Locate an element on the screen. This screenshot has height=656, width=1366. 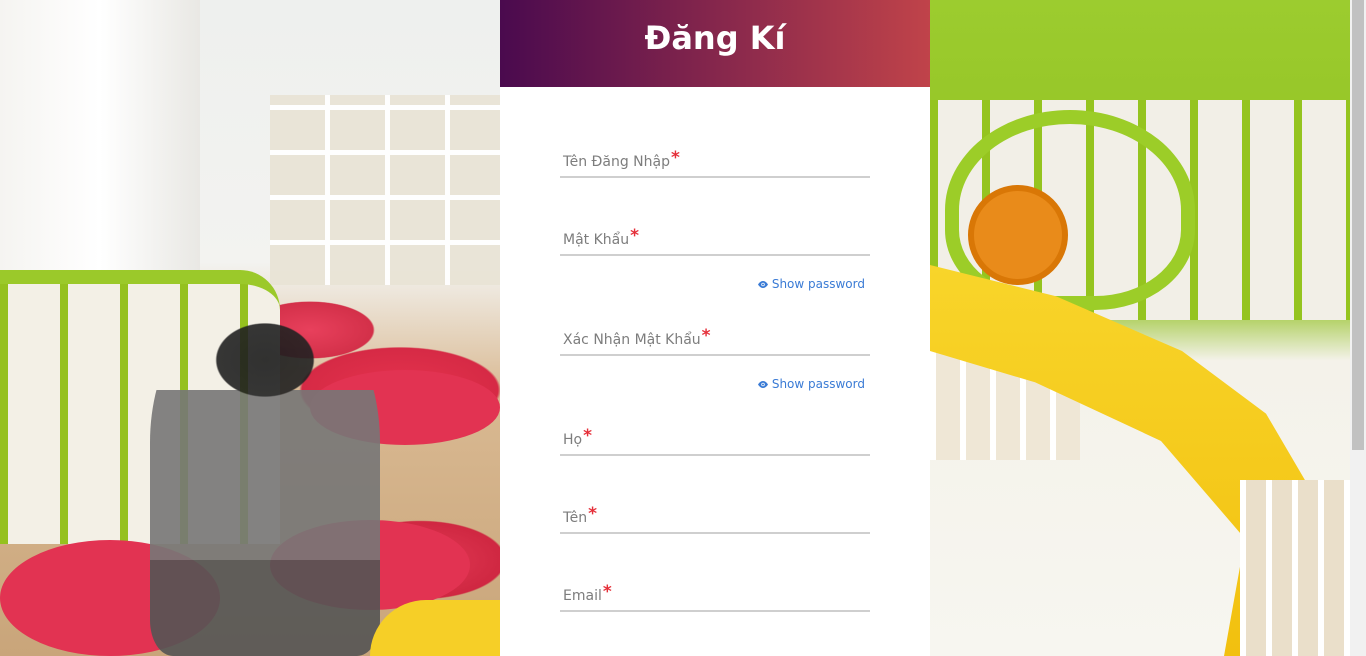
background-bookshelf-left is located at coordinates (385, 190).